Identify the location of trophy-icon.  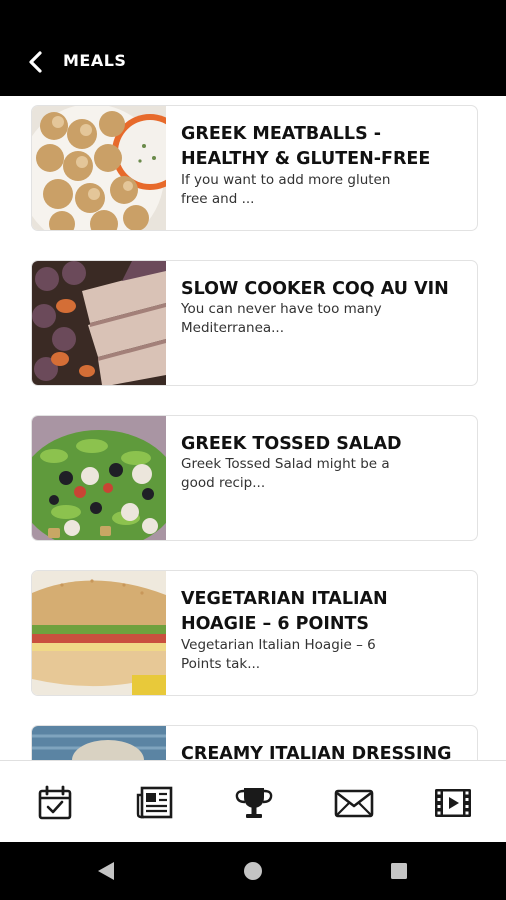
(254, 803).